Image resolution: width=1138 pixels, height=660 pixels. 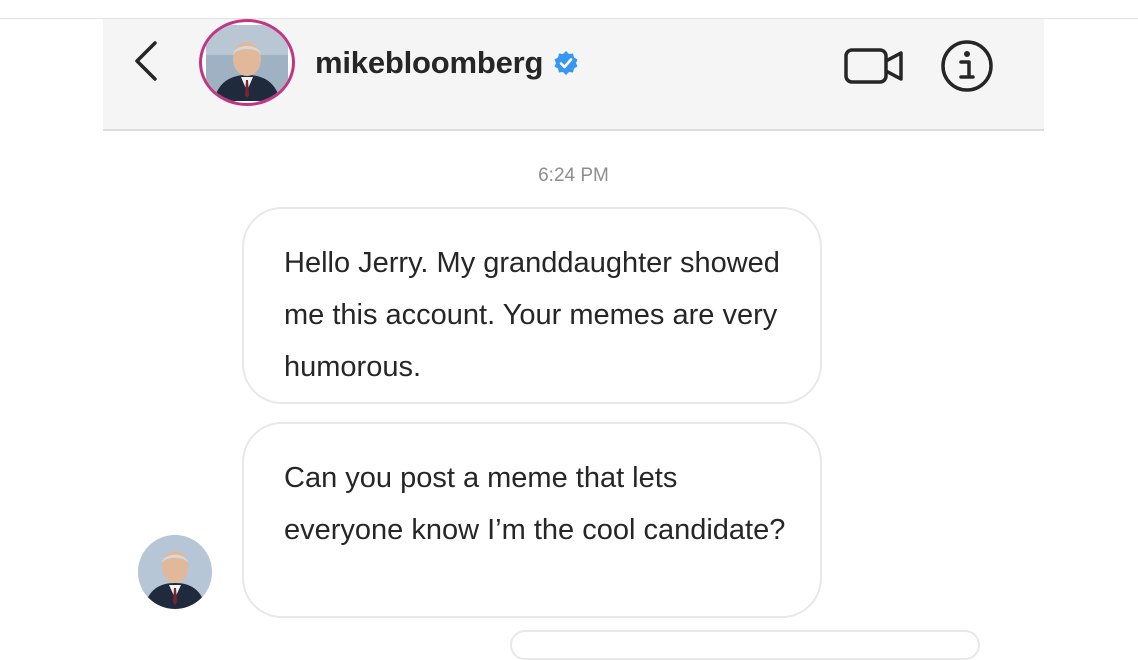 What do you see at coordinates (566, 63) in the screenshot?
I see `verified-badge-icon` at bounding box center [566, 63].